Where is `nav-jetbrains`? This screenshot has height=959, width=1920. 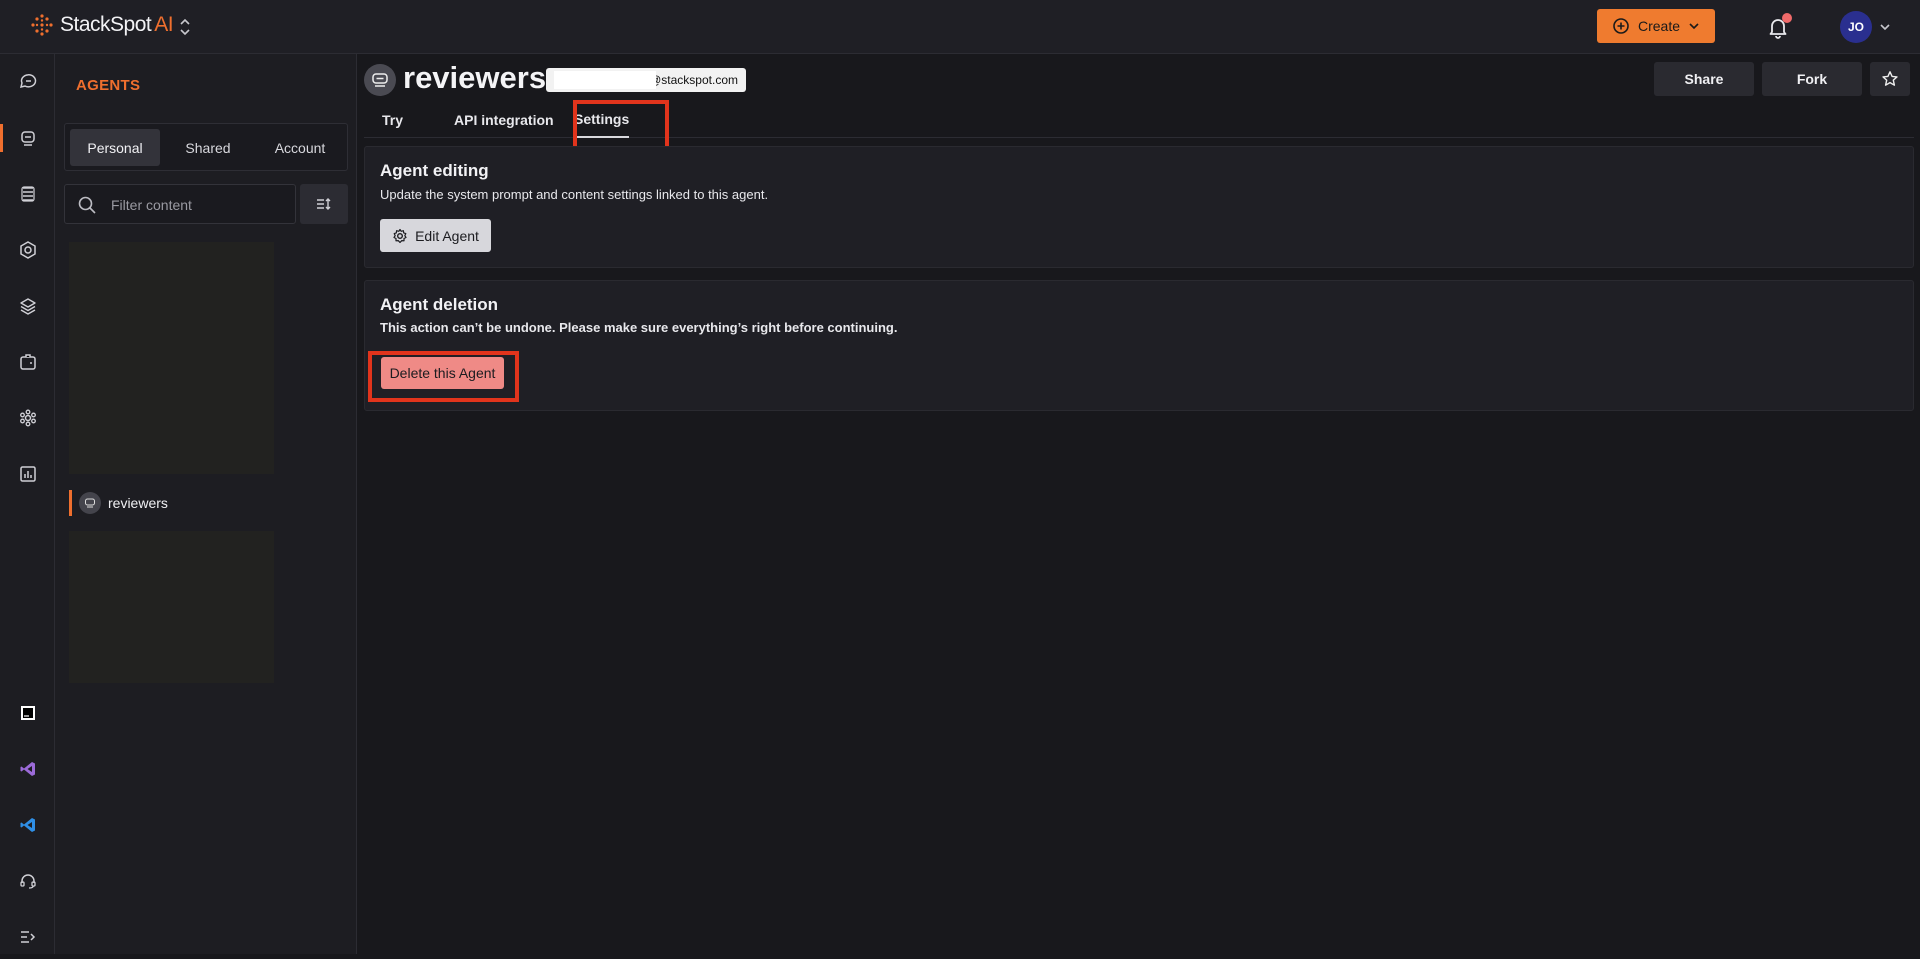
nav-jetbrains is located at coordinates (27, 713).